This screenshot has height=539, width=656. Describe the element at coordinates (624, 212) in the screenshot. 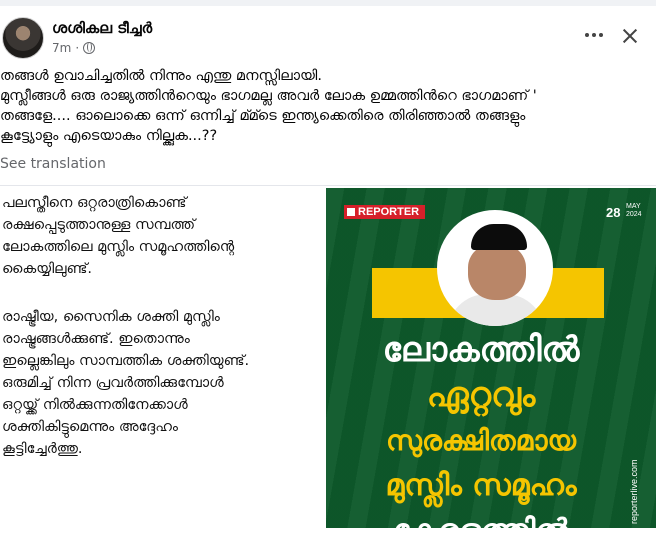

I see `date-label: 28 MAY 2024` at that location.